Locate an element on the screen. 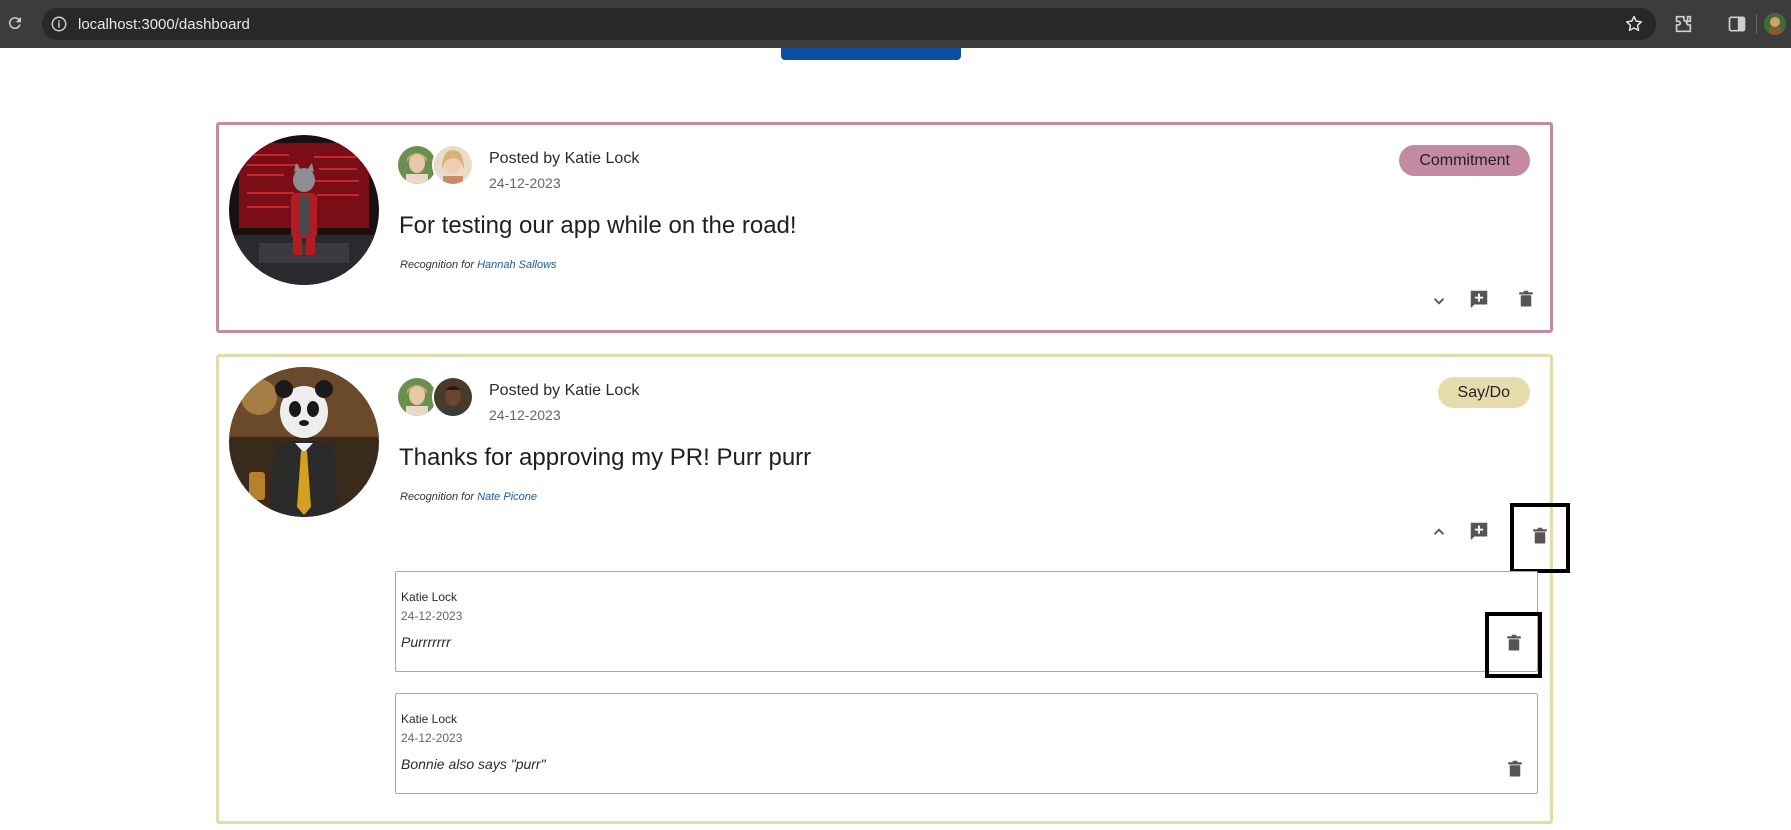  browser-toolbar: localhost:3000/dashboard is located at coordinates (895, 24).